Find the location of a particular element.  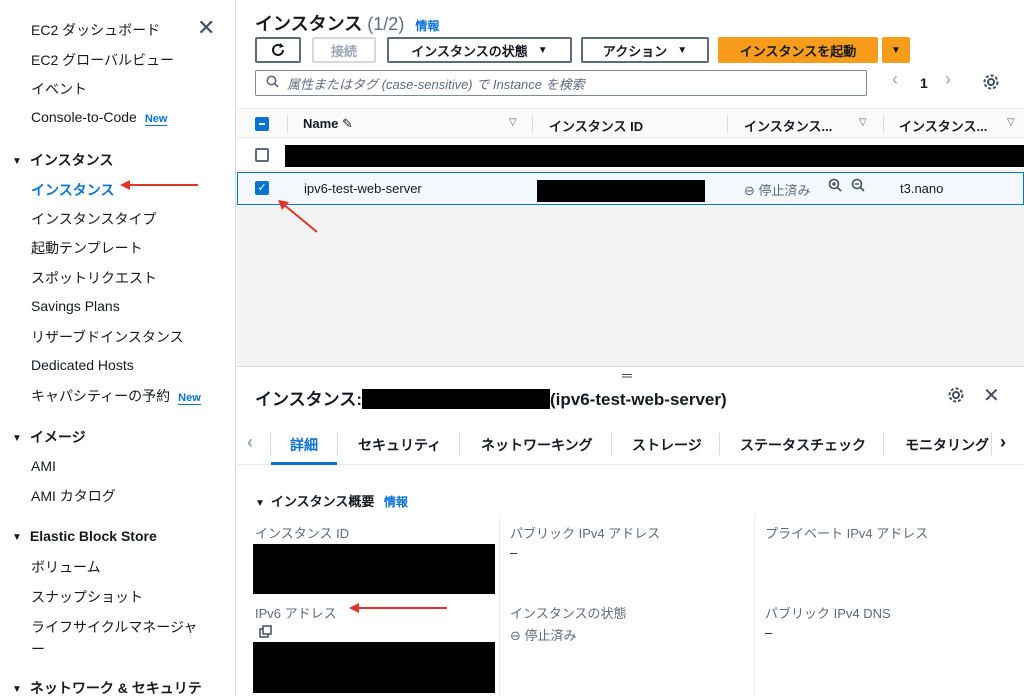

private-ipv4-label: プライベート IPv4 アドレス is located at coordinates (847, 533).